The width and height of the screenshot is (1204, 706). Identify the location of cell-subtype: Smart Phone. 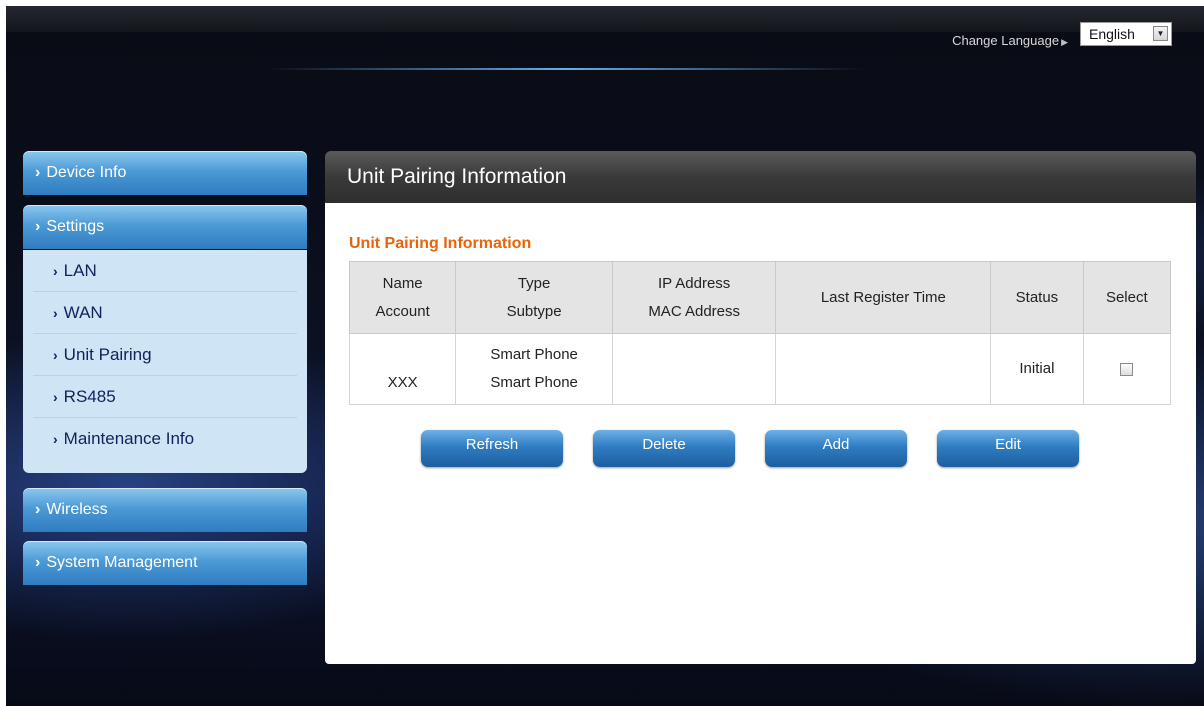
(534, 382).